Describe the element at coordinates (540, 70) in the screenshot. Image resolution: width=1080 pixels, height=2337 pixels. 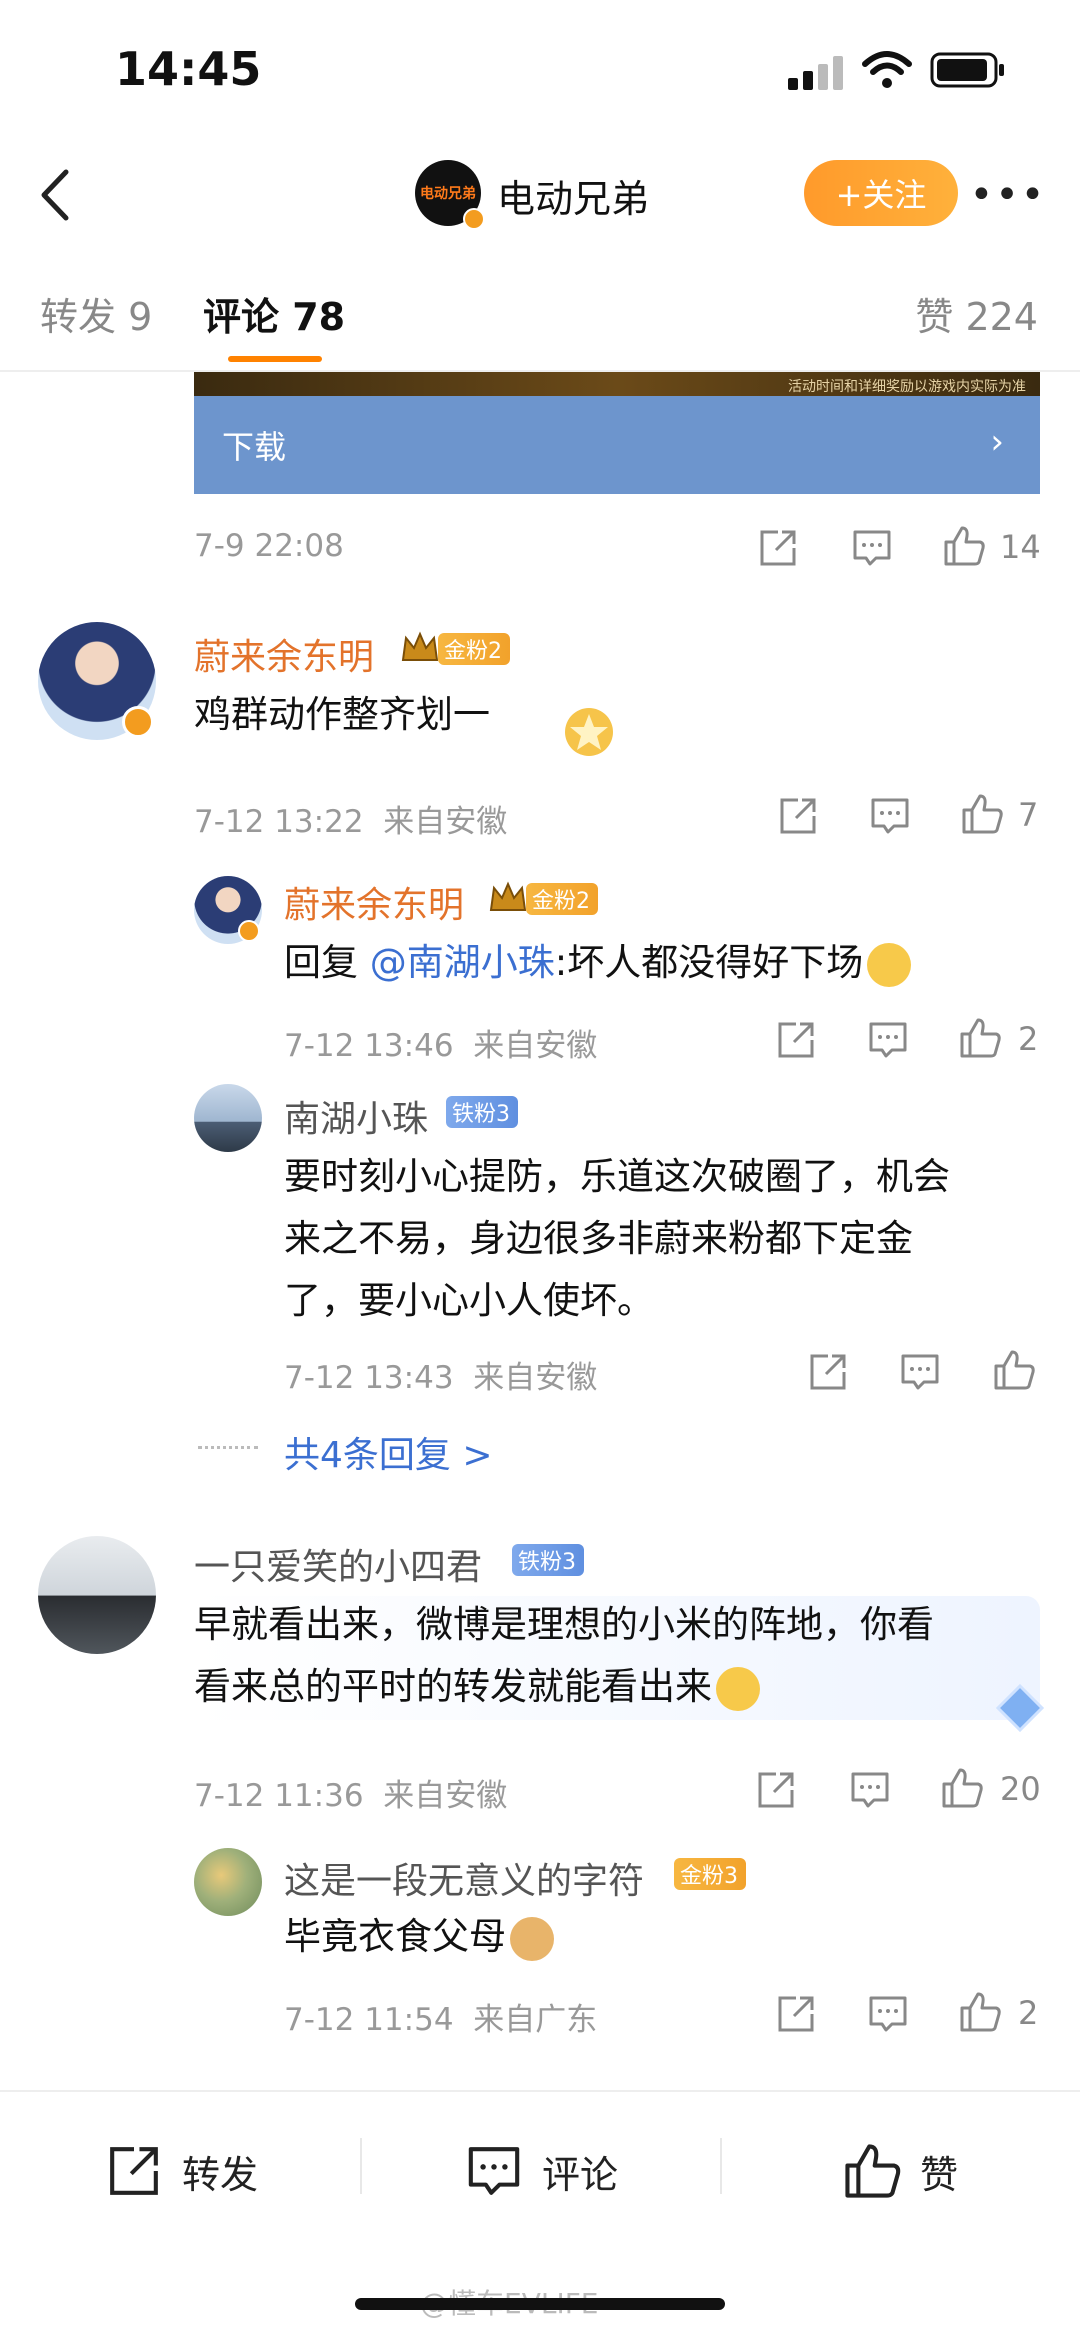
I see `status-bar: 14:45` at that location.